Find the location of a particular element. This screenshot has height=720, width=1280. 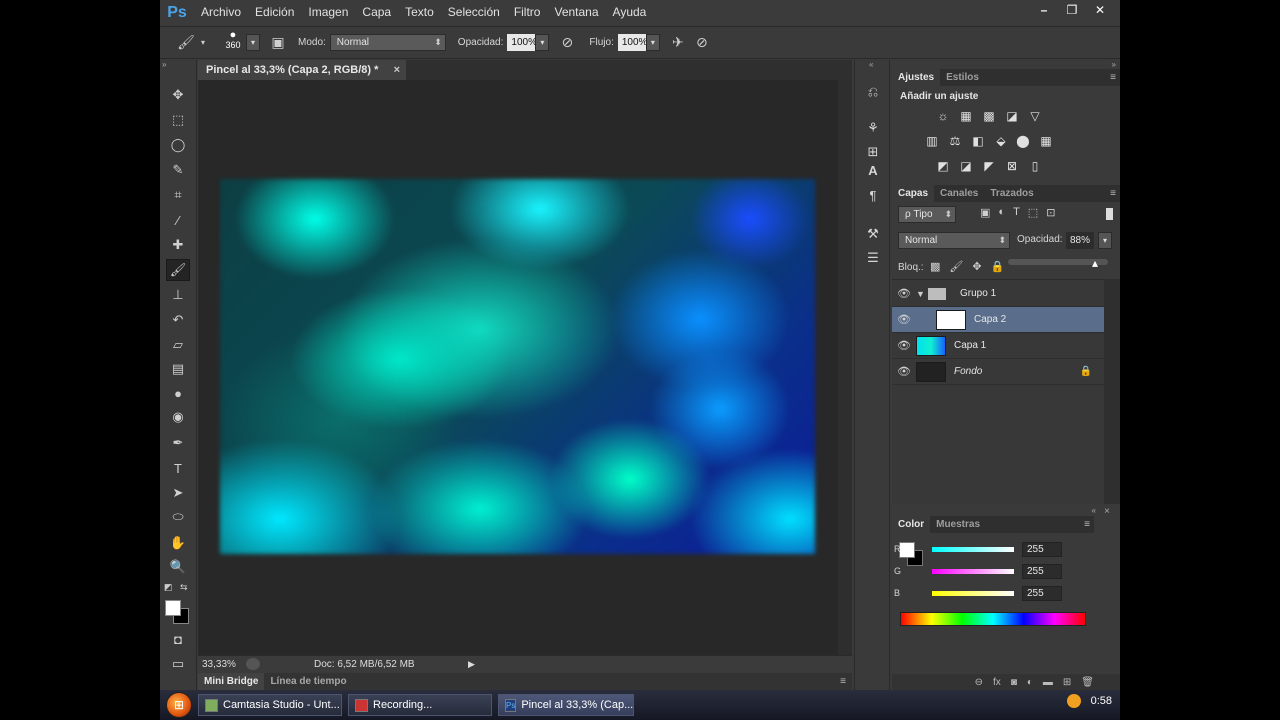

start-button: ⊞ is located at coordinates (179, 705).